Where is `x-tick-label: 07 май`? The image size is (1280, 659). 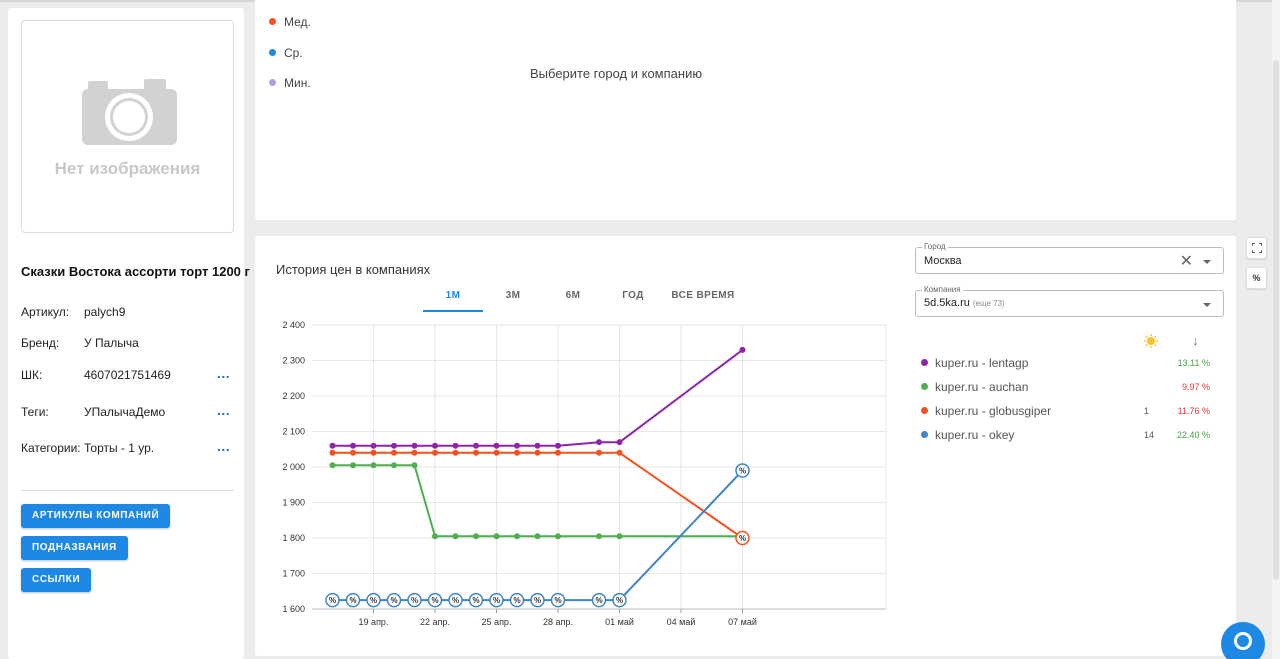 x-tick-label: 07 май is located at coordinates (742, 622).